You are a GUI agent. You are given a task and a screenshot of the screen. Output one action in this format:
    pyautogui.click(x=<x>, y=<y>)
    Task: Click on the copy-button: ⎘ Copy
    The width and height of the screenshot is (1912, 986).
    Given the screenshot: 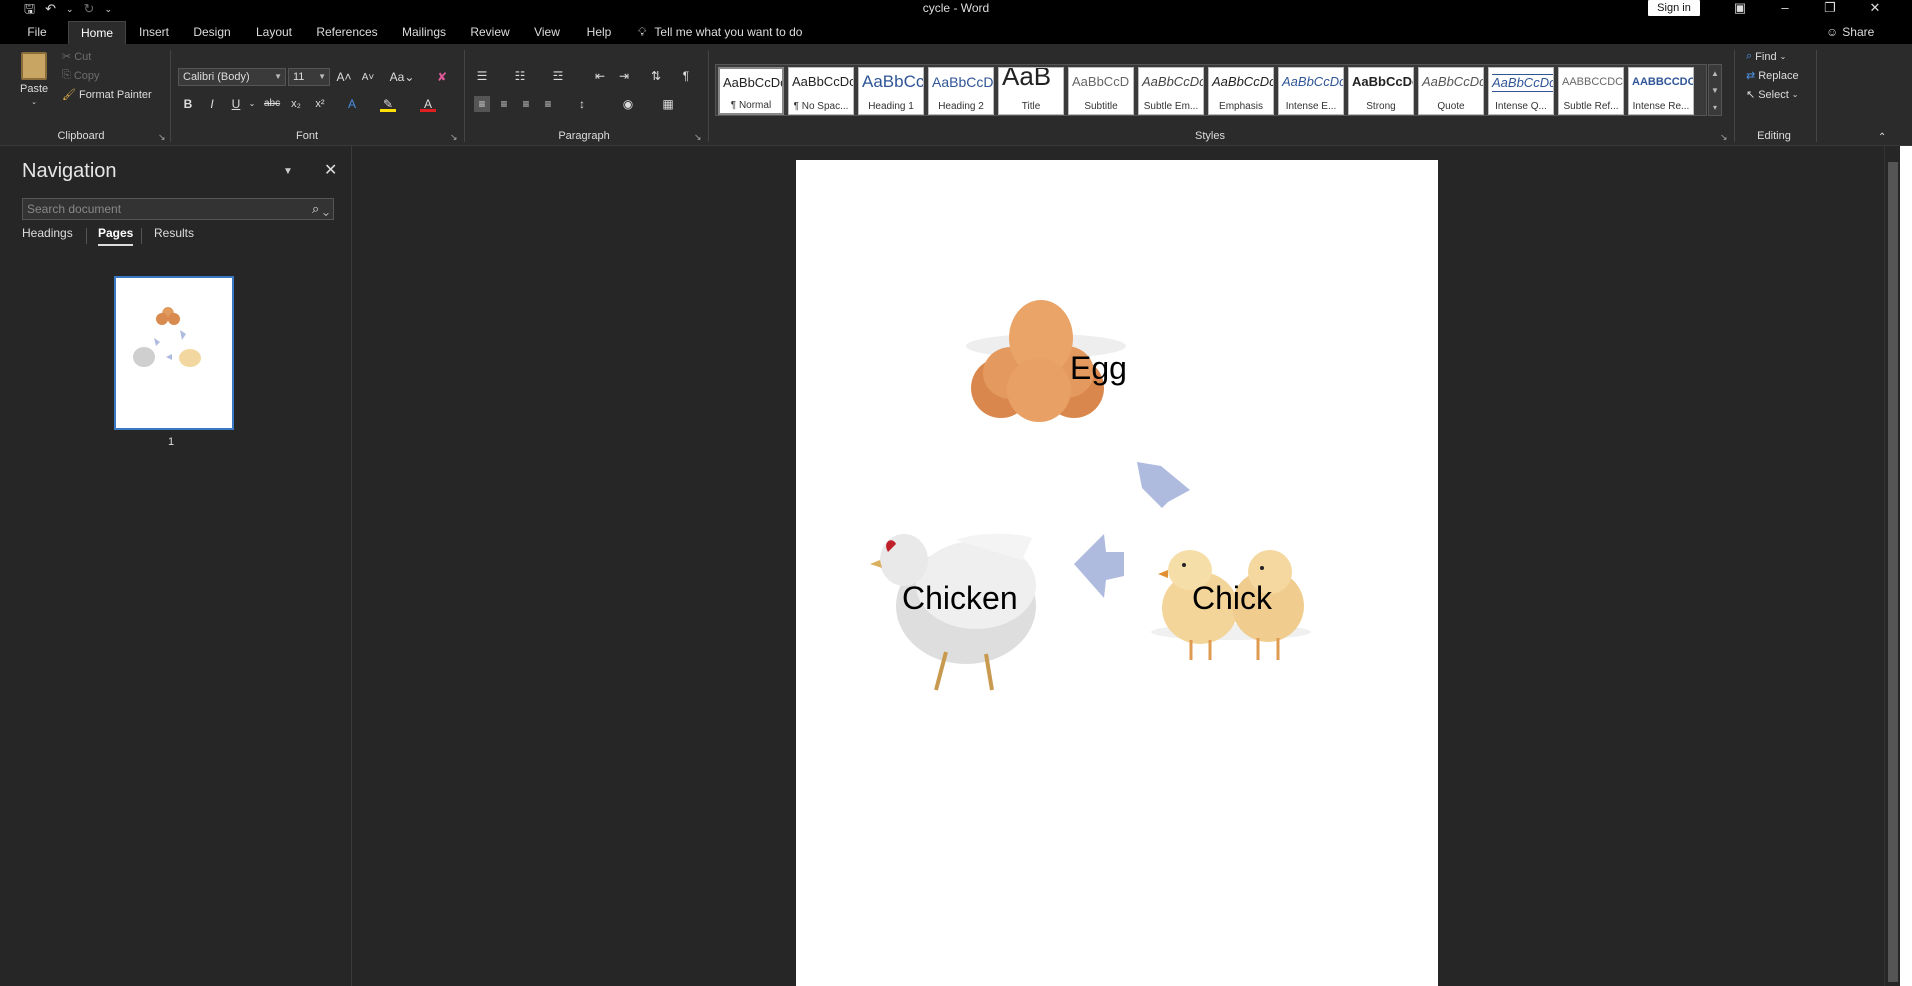 What is the action you would take?
    pyautogui.click(x=81, y=75)
    